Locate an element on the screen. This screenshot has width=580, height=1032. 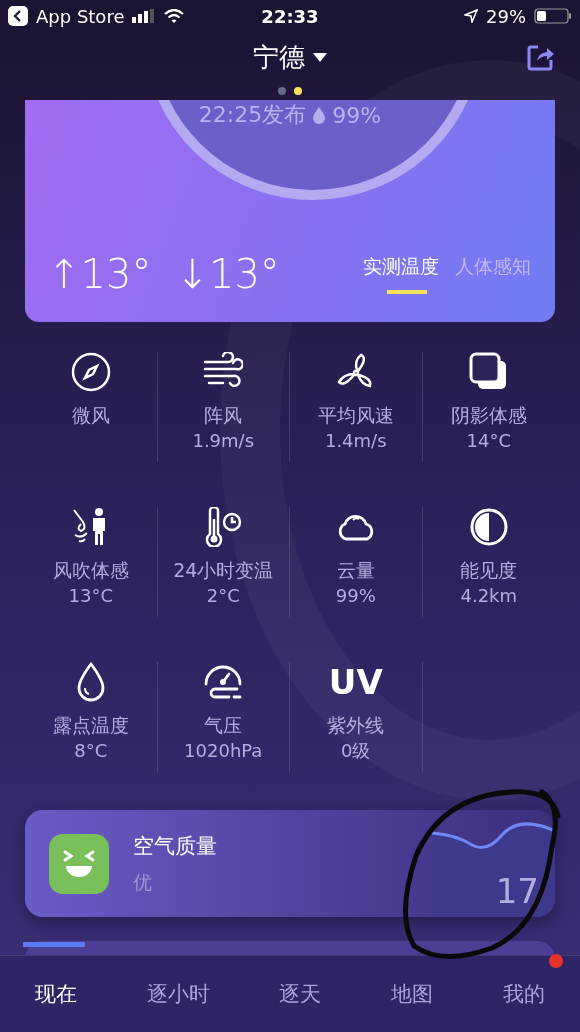
caret-icon is located at coordinates (320, 57).